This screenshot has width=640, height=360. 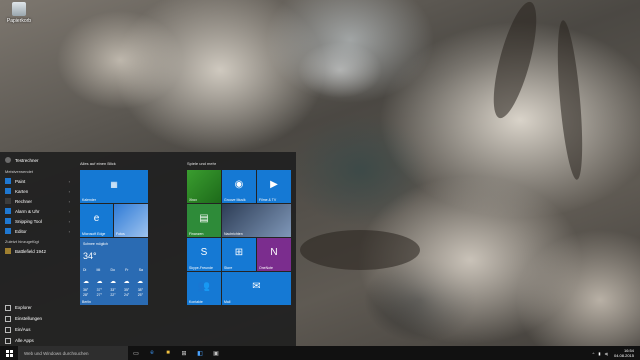 I want to click on volume-icon: ◂), so click(x=606, y=353).